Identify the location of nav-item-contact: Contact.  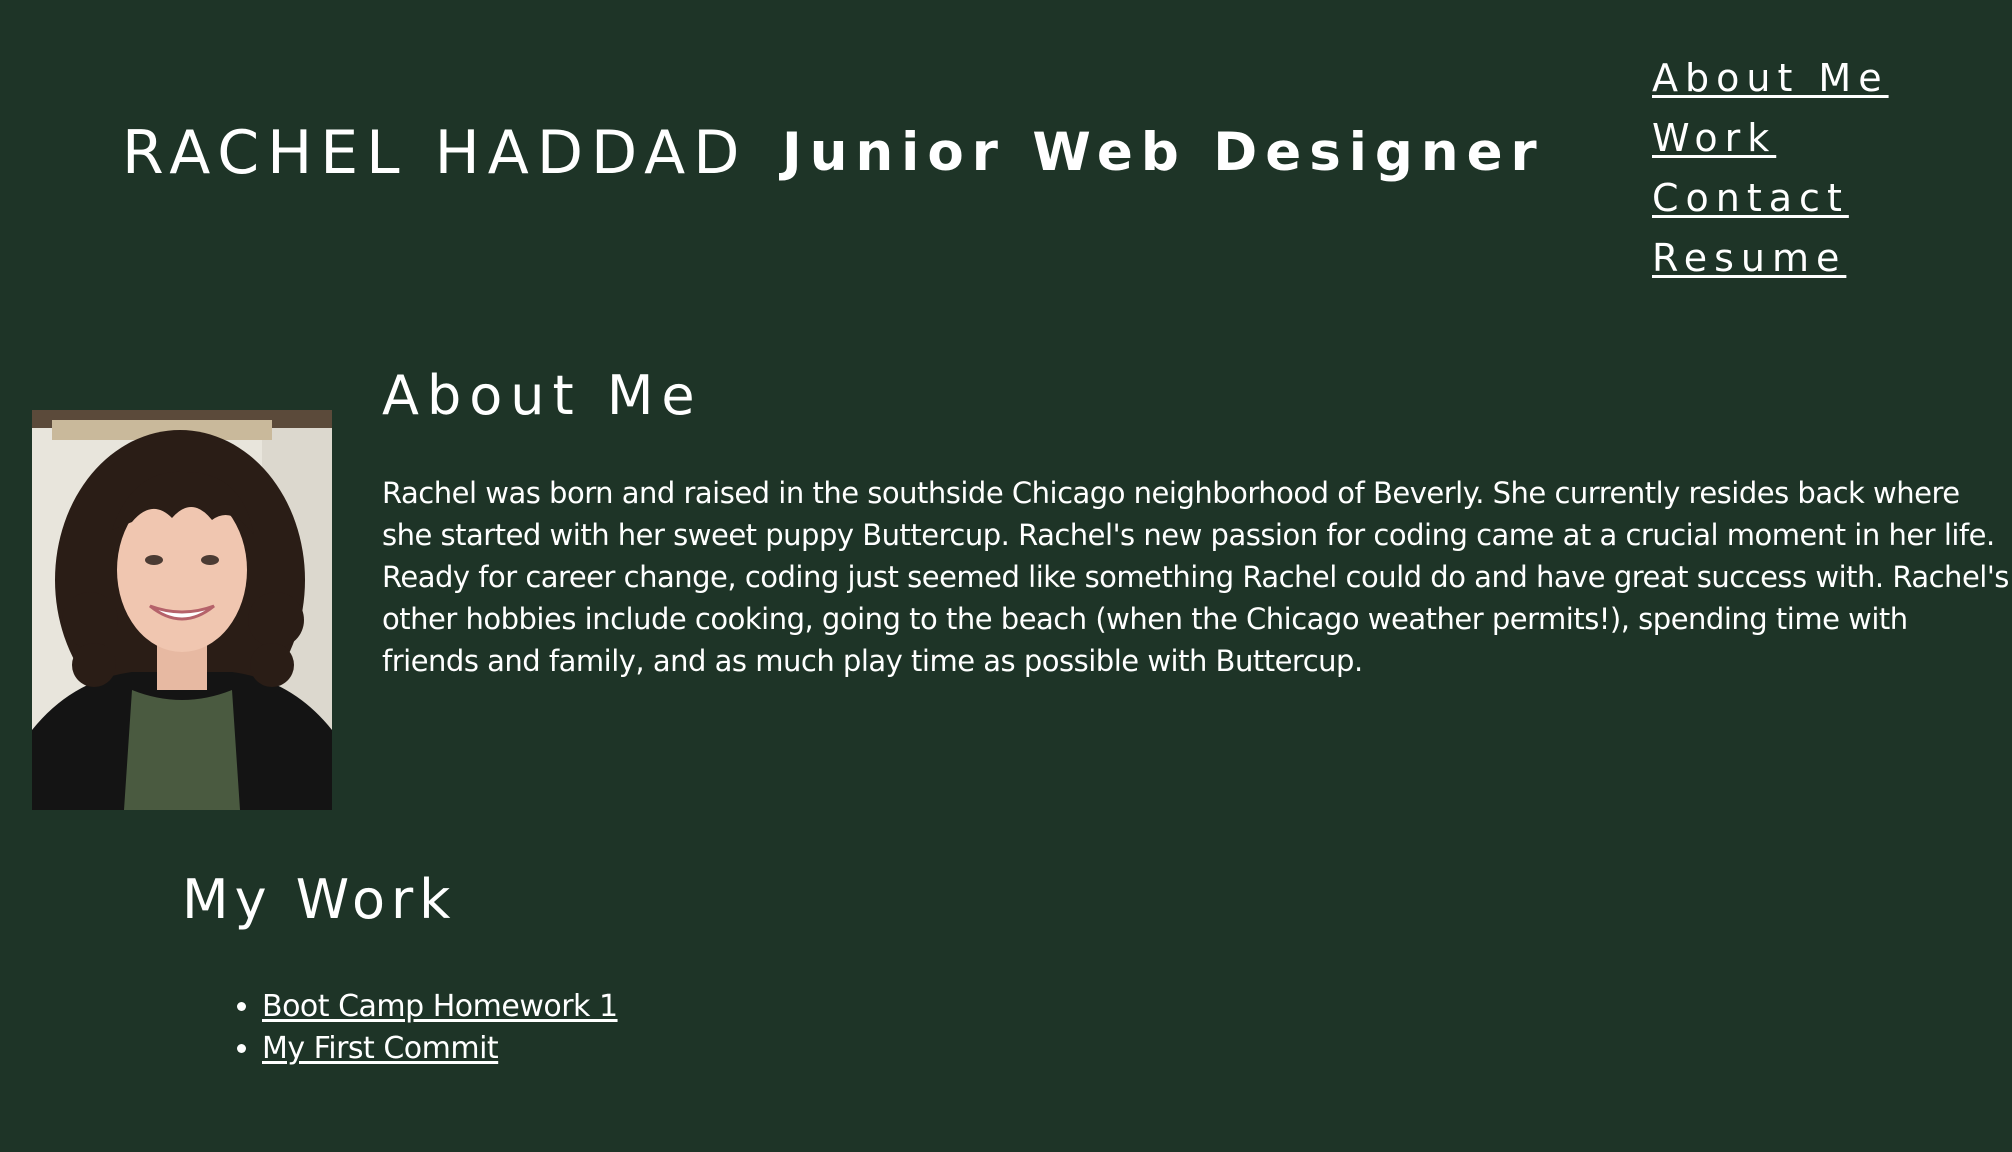
(1770, 202).